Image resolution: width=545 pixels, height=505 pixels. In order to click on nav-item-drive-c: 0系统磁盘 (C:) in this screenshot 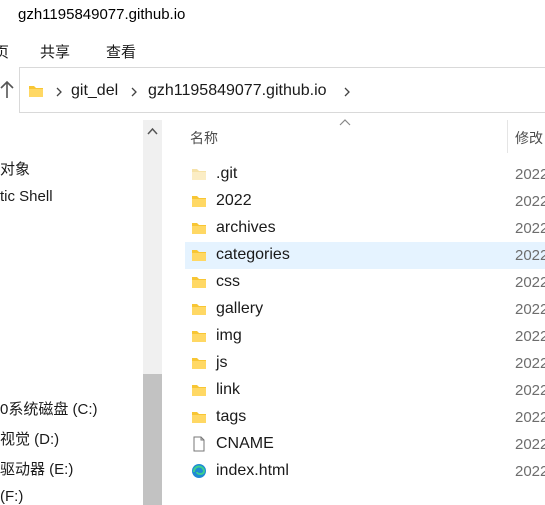, I will do `click(49, 408)`.